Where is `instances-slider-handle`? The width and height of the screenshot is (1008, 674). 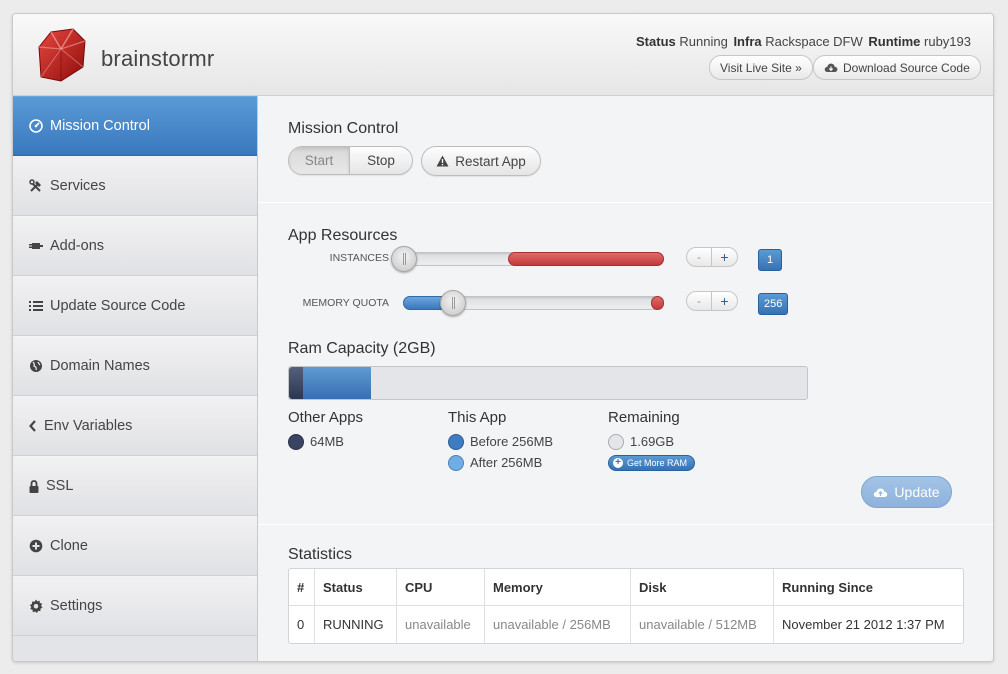 instances-slider-handle is located at coordinates (404, 259).